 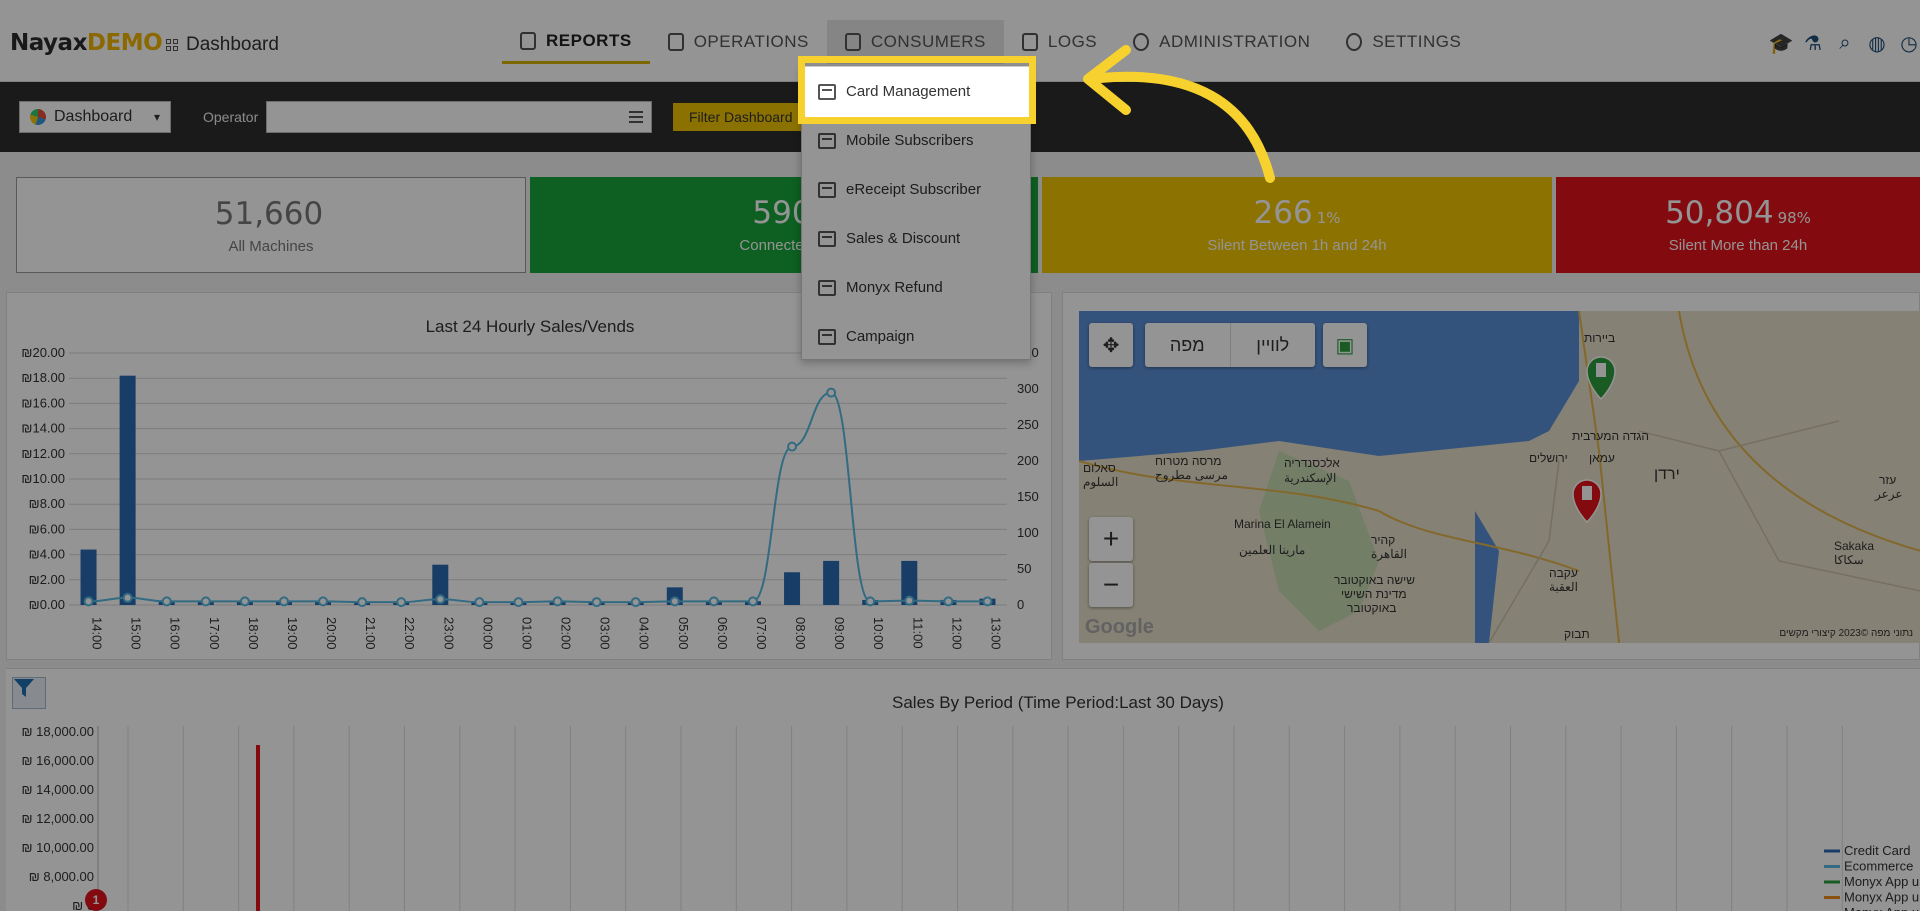 What do you see at coordinates (43, 478) in the screenshot?
I see `y-tick-label: ₪10.00` at bounding box center [43, 478].